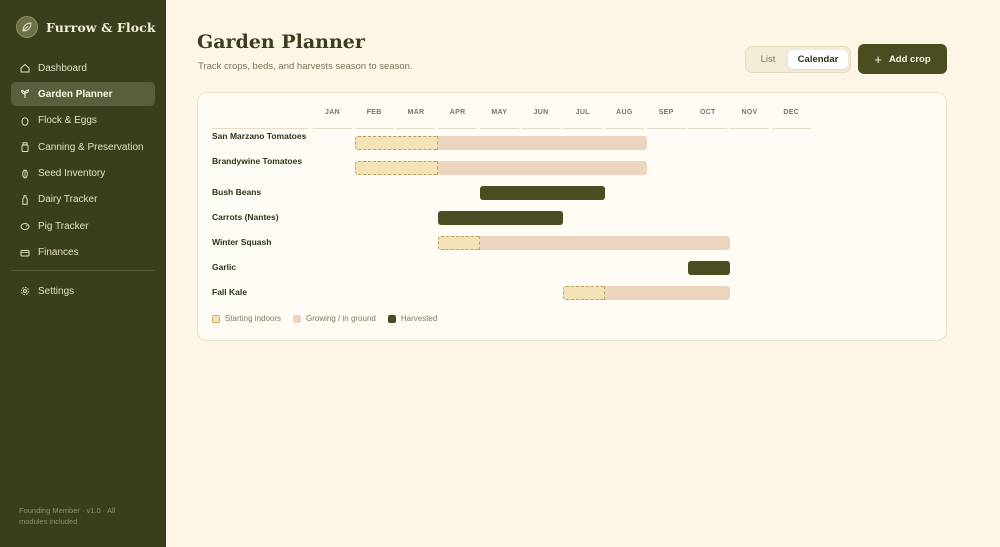 This screenshot has height=547, width=1000. Describe the element at coordinates (25, 253) in the screenshot. I see `wallet-icon` at that location.